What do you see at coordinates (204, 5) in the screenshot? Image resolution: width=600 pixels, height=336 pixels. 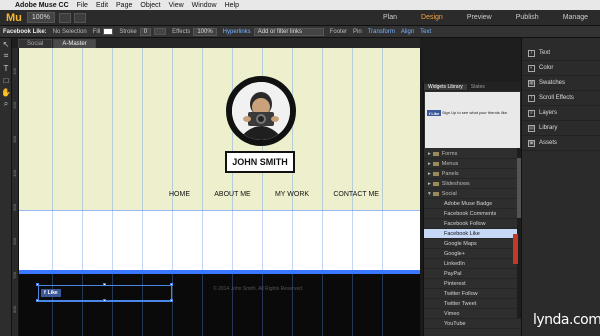 I see `menu-window: Window` at bounding box center [204, 5].